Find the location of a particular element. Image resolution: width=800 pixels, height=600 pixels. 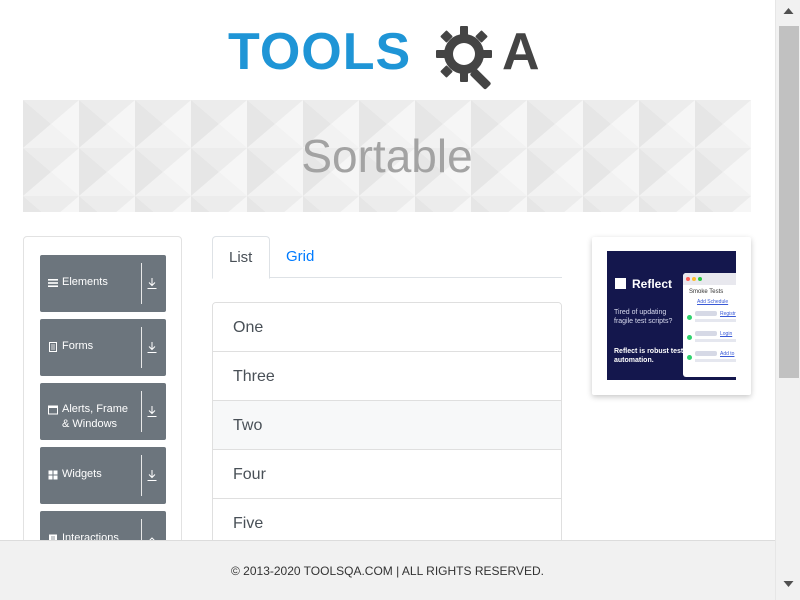

sidebar-group-alerts-frame-windows: Alerts, Frame & Windows is located at coordinates (103, 411).